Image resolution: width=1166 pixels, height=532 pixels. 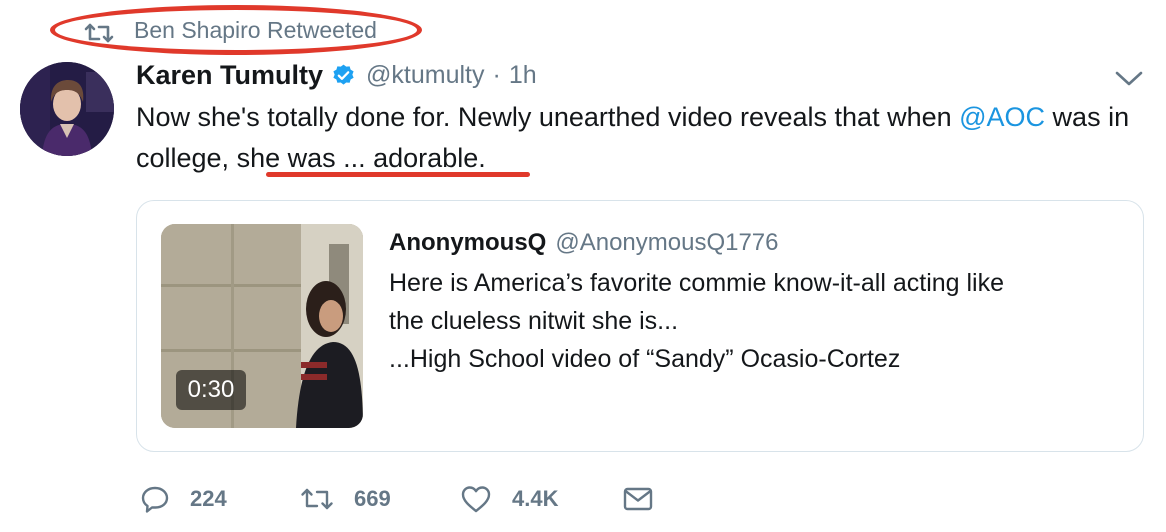 I want to click on retweet-button: 669, so click(x=345, y=499).